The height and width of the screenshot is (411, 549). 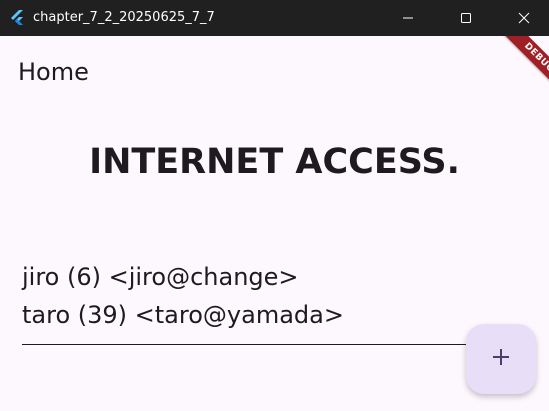 I want to click on maximize-button, so click(x=466, y=18).